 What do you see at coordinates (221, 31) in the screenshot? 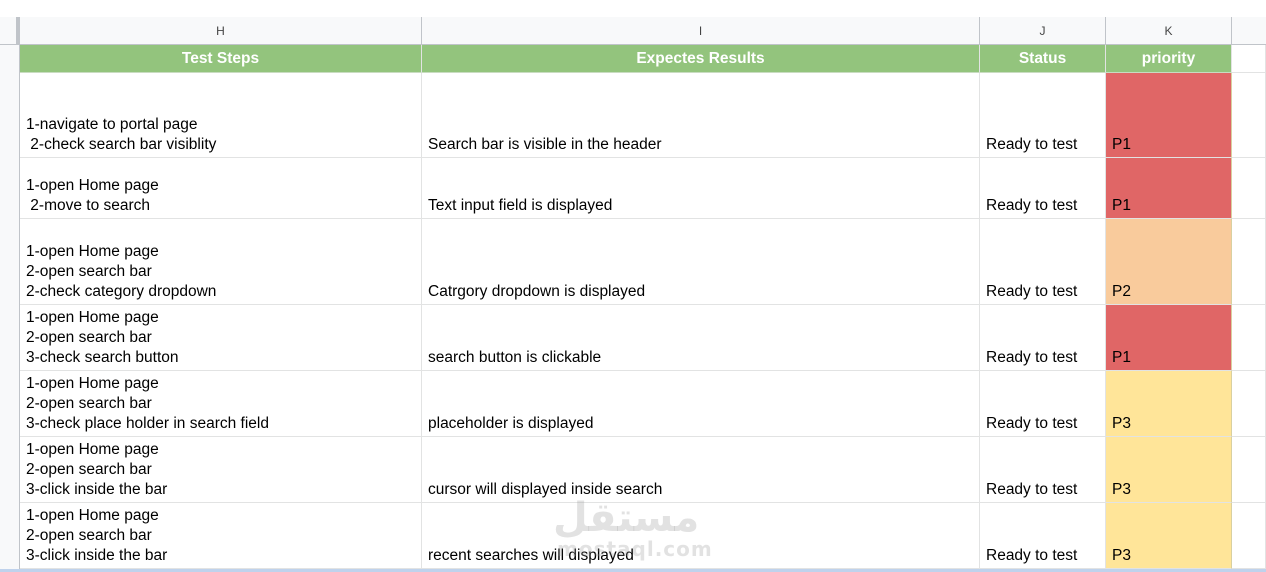
I see `column-header-h: H` at bounding box center [221, 31].